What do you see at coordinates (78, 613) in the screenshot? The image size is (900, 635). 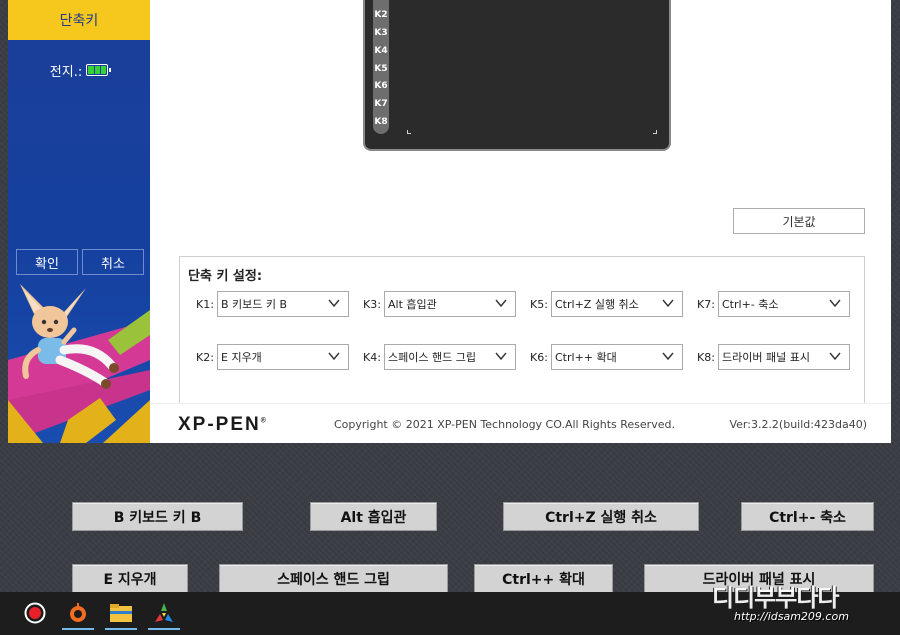 I see `origin-icon` at bounding box center [78, 613].